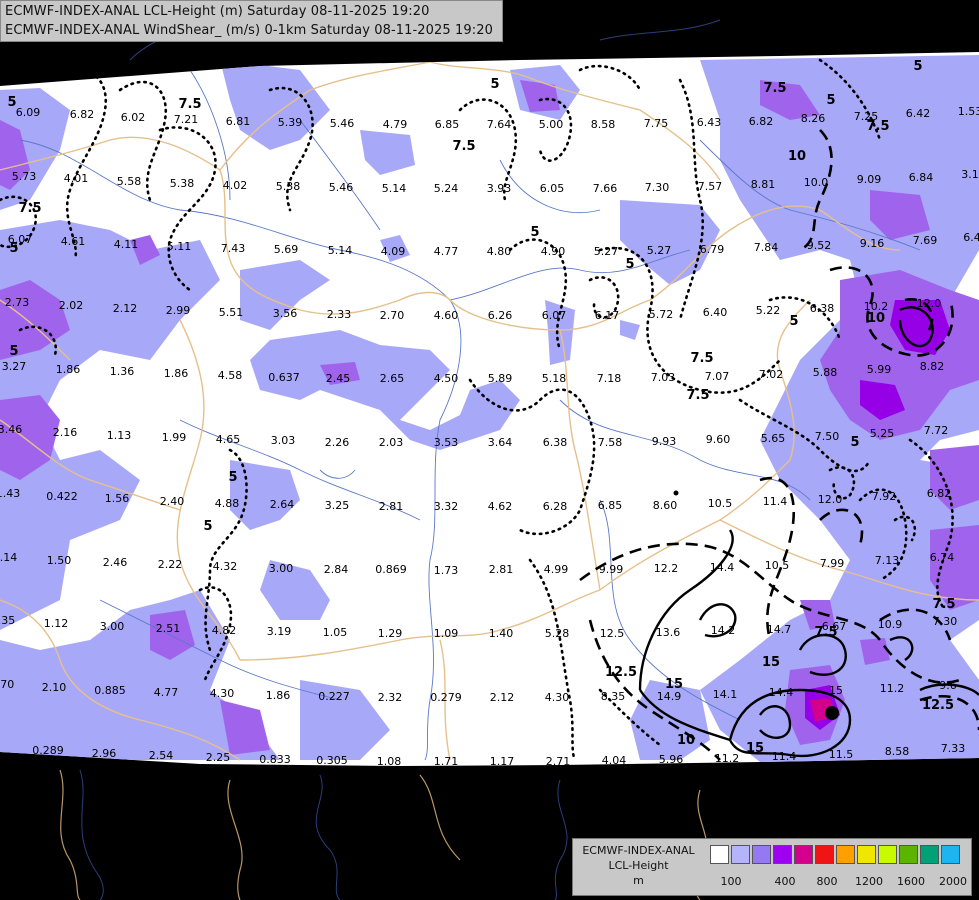  I want to click on windshear-value: 10.5, so click(777, 565).